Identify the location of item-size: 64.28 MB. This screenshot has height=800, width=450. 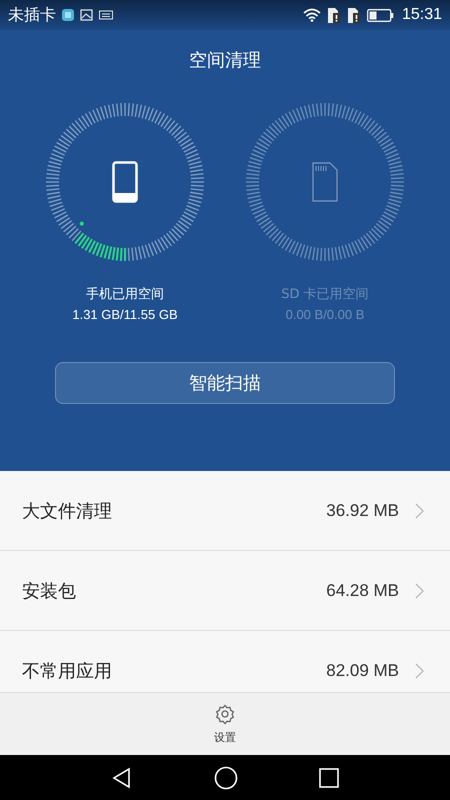
(362, 590).